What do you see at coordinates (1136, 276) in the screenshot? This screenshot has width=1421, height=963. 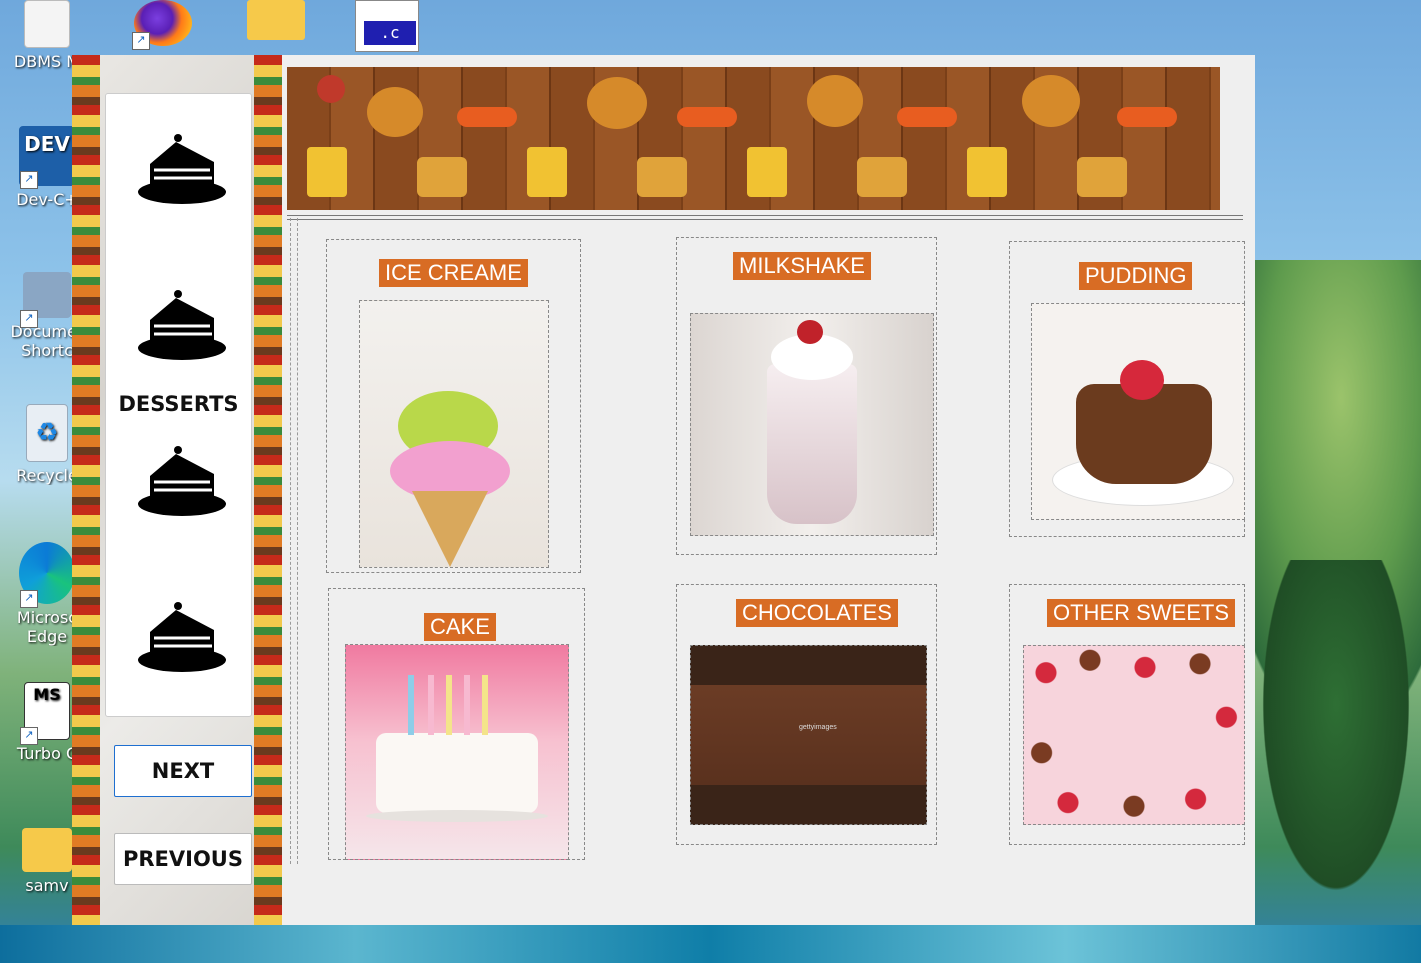 I see `menu-card-label: PUDDING` at bounding box center [1136, 276].